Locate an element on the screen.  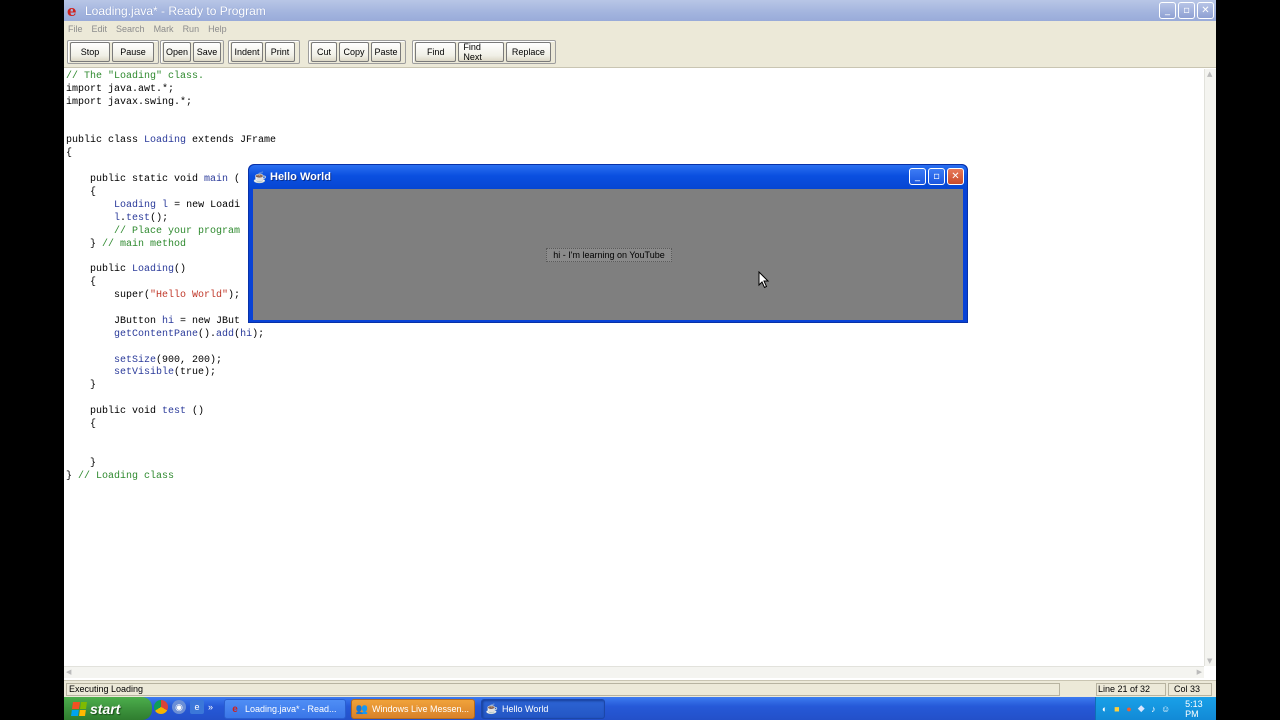
find-button: Find is located at coordinates (436, 52).